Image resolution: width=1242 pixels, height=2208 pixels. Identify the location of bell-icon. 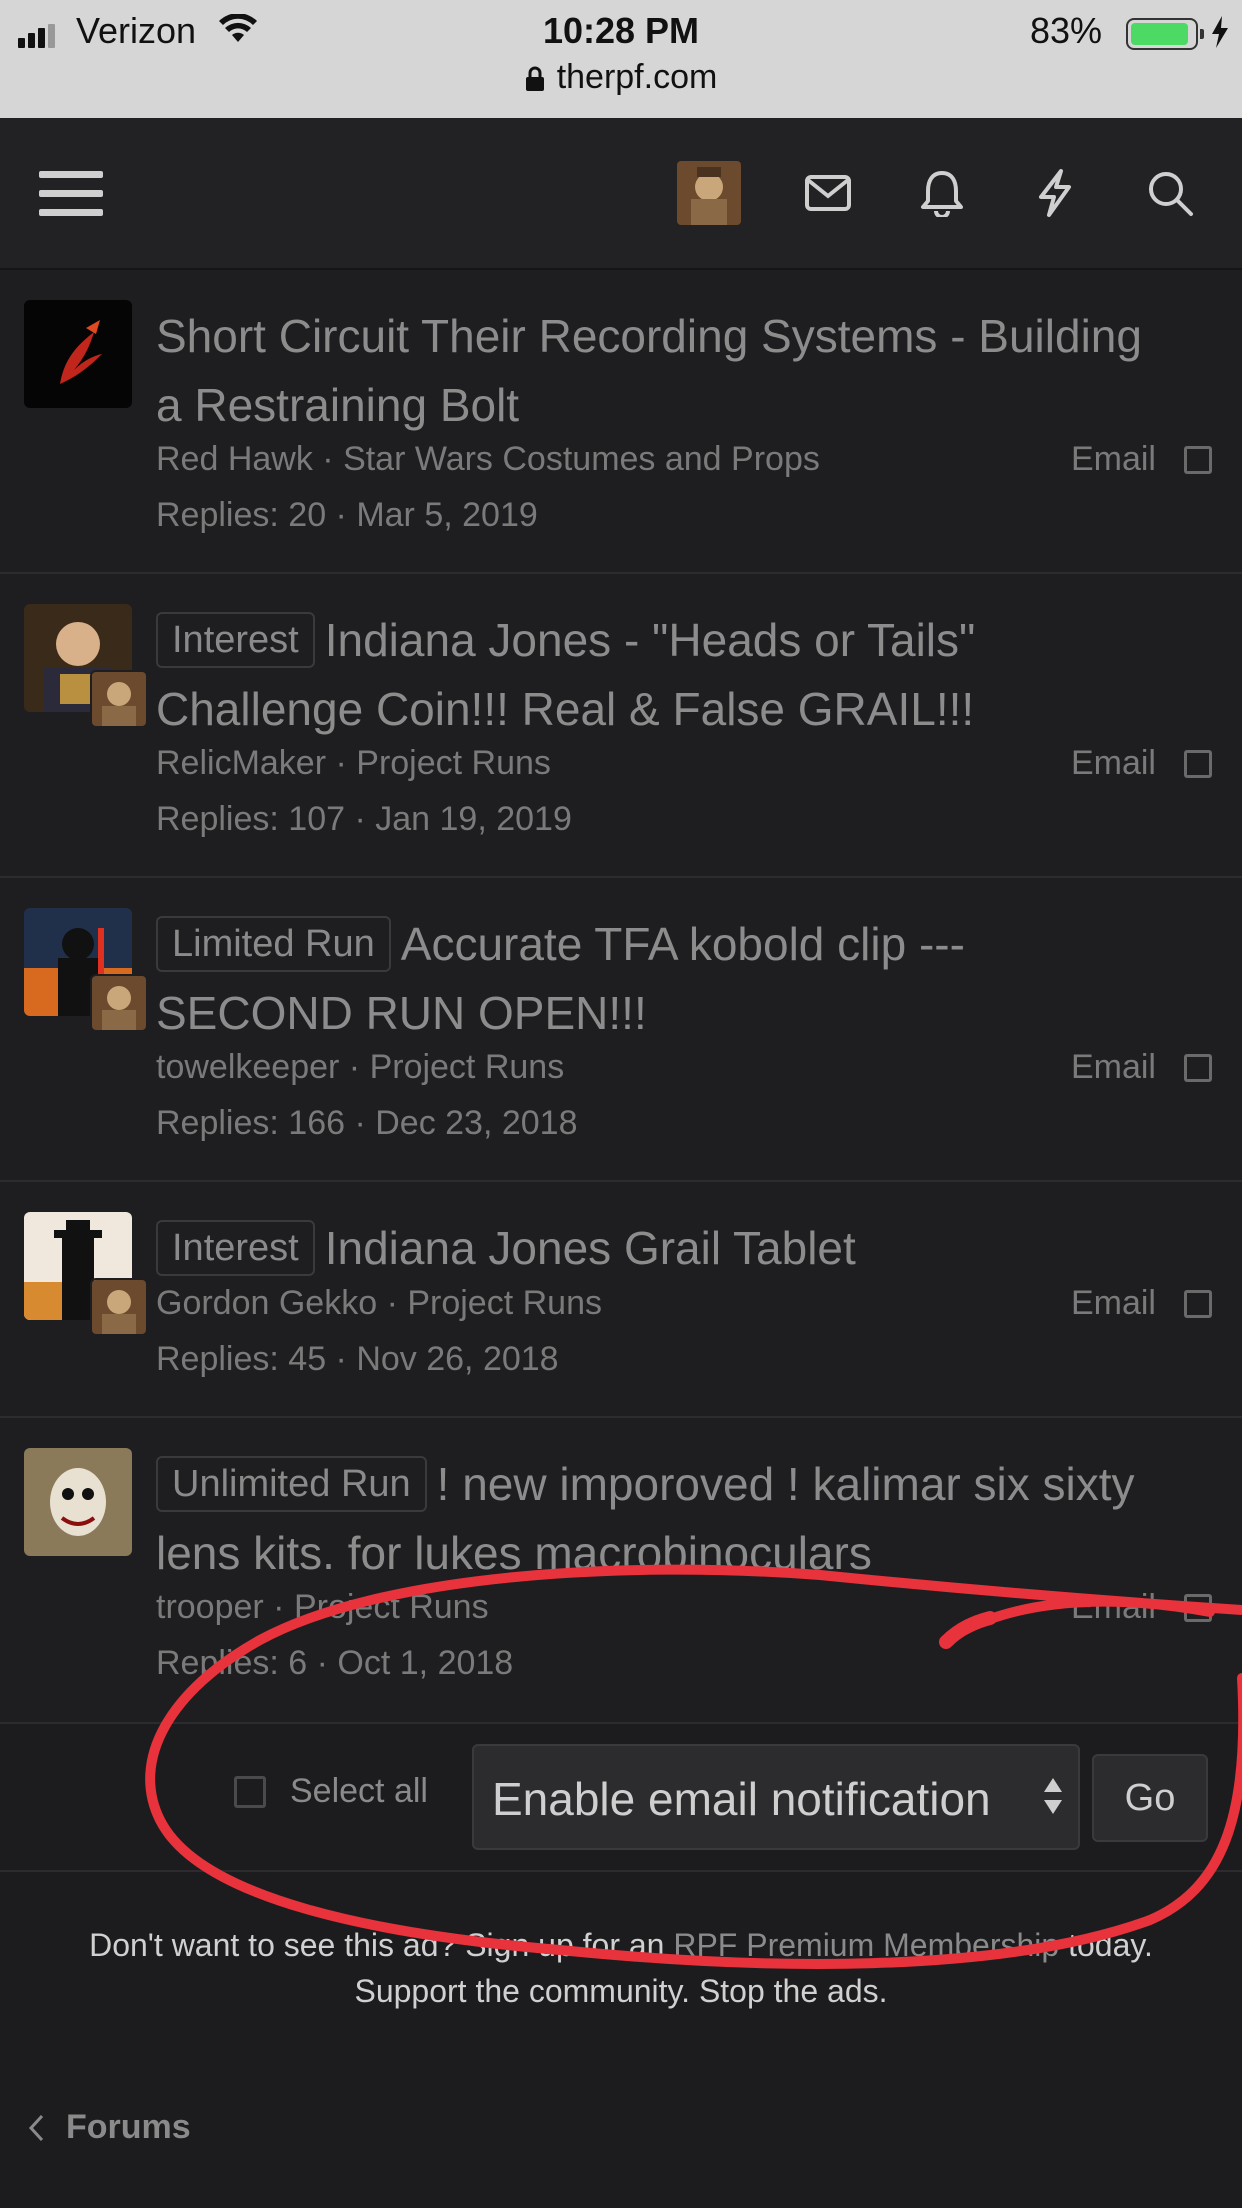
(942, 194).